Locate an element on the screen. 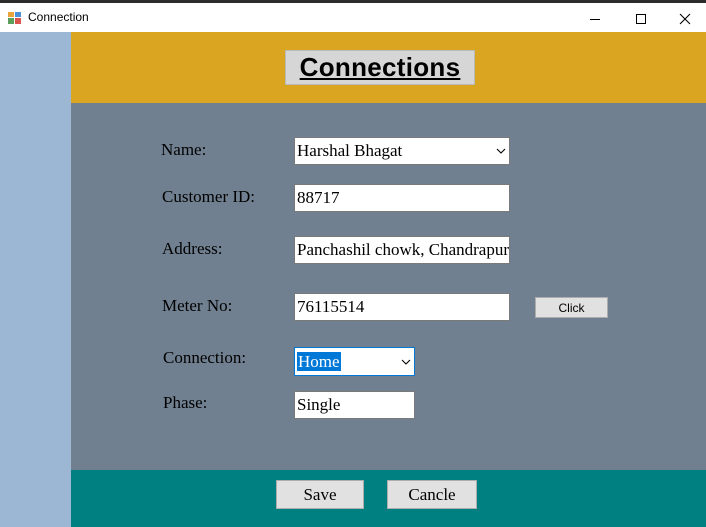 The height and width of the screenshot is (527, 706). close-icon is located at coordinates (685, 19).